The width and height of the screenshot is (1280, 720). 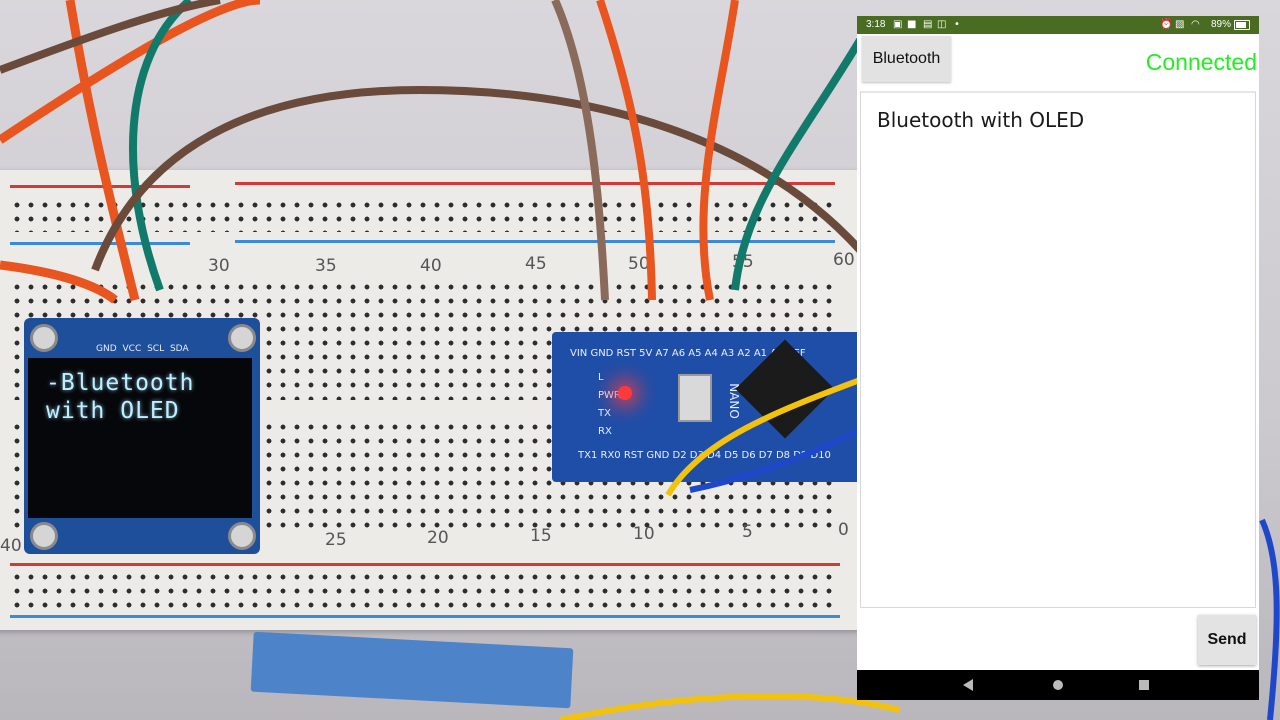 What do you see at coordinates (1220, 24) in the screenshot?
I see `battery-percent: 89%` at bounding box center [1220, 24].